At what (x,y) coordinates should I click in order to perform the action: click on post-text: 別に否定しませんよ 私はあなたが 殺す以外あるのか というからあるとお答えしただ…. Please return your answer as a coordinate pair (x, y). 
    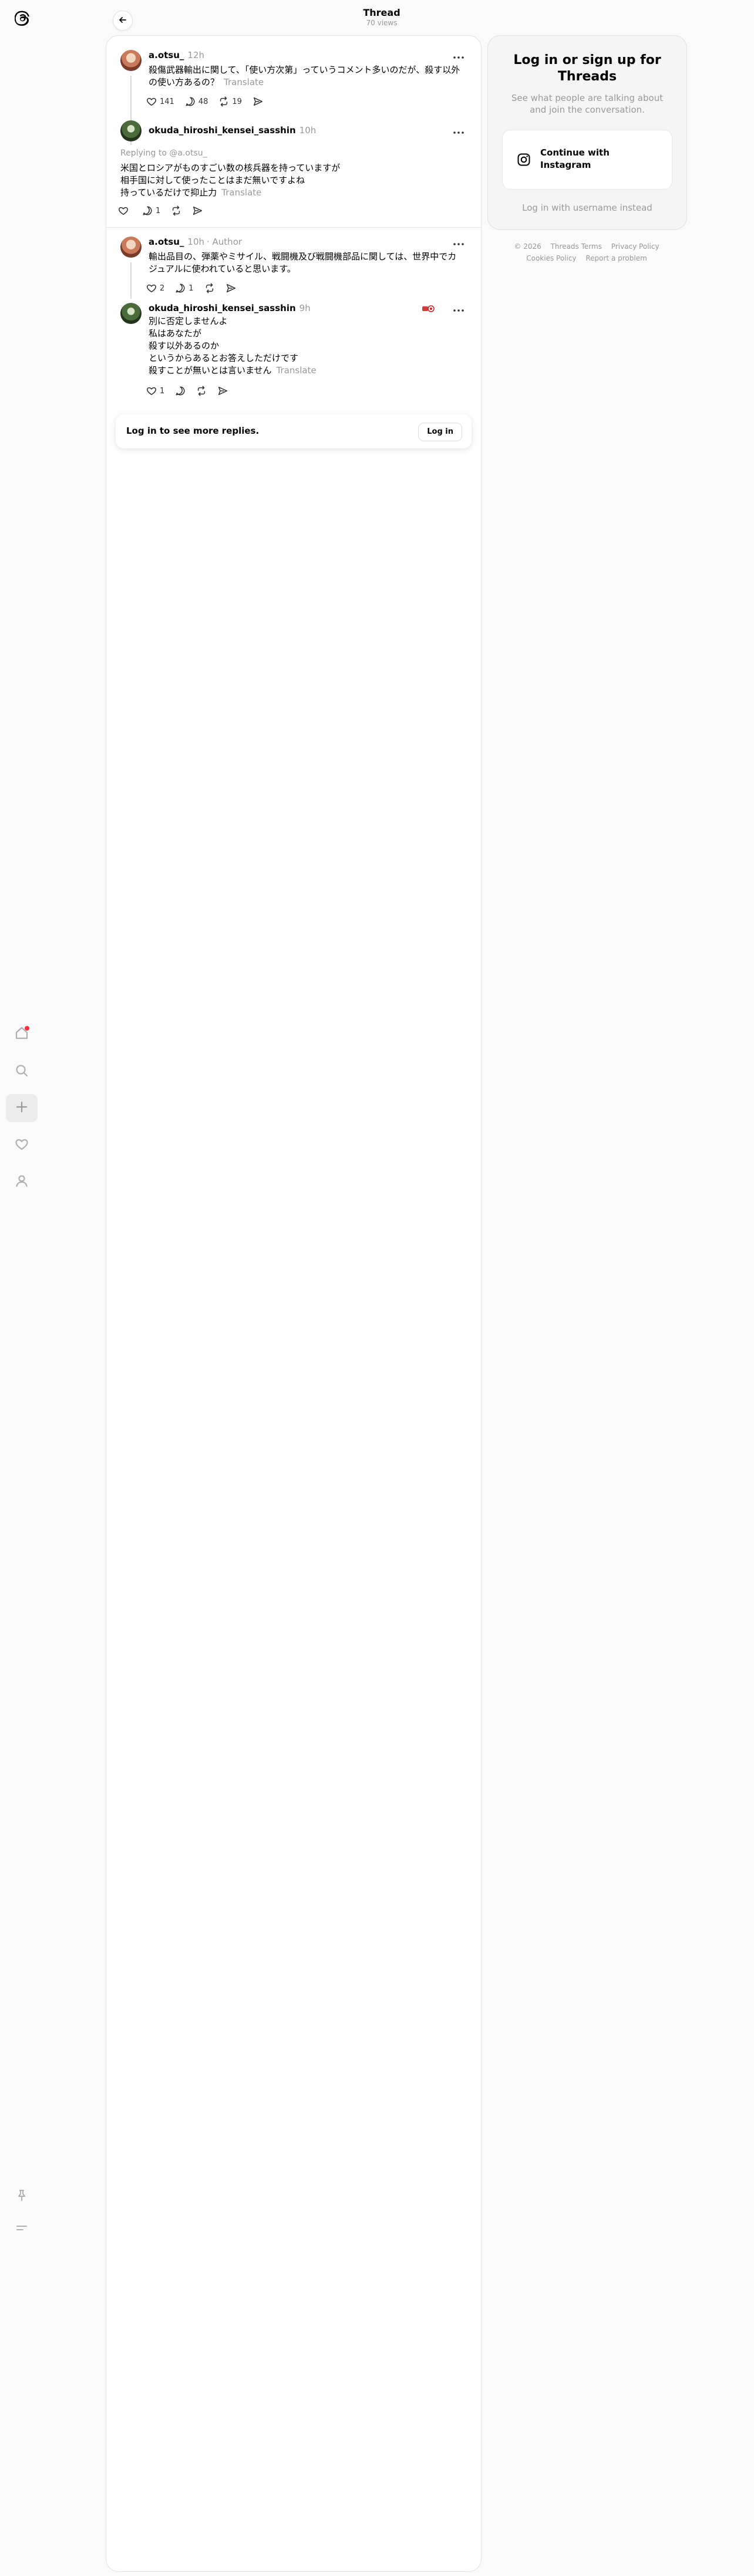
    Looking at the image, I should click on (233, 346).